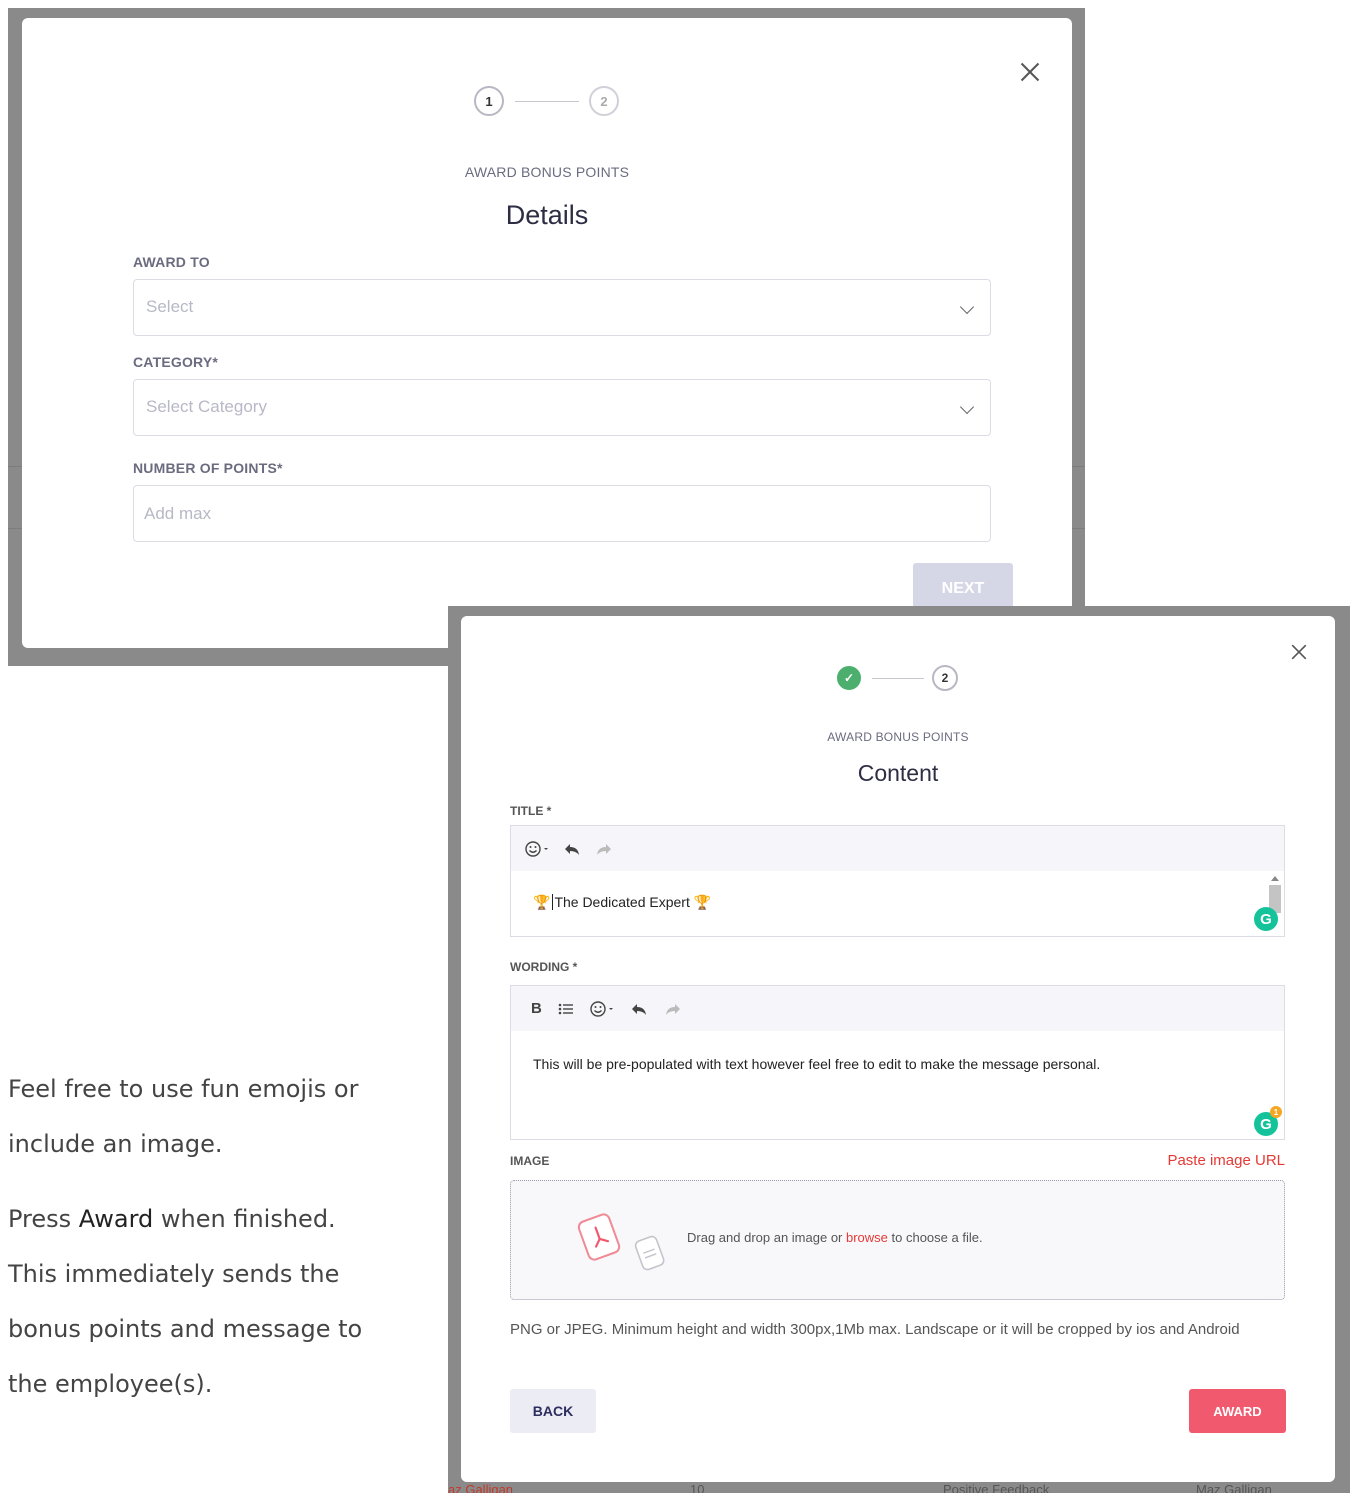  What do you see at coordinates (897, 1008) in the screenshot?
I see `wording-toolbar: B` at bounding box center [897, 1008].